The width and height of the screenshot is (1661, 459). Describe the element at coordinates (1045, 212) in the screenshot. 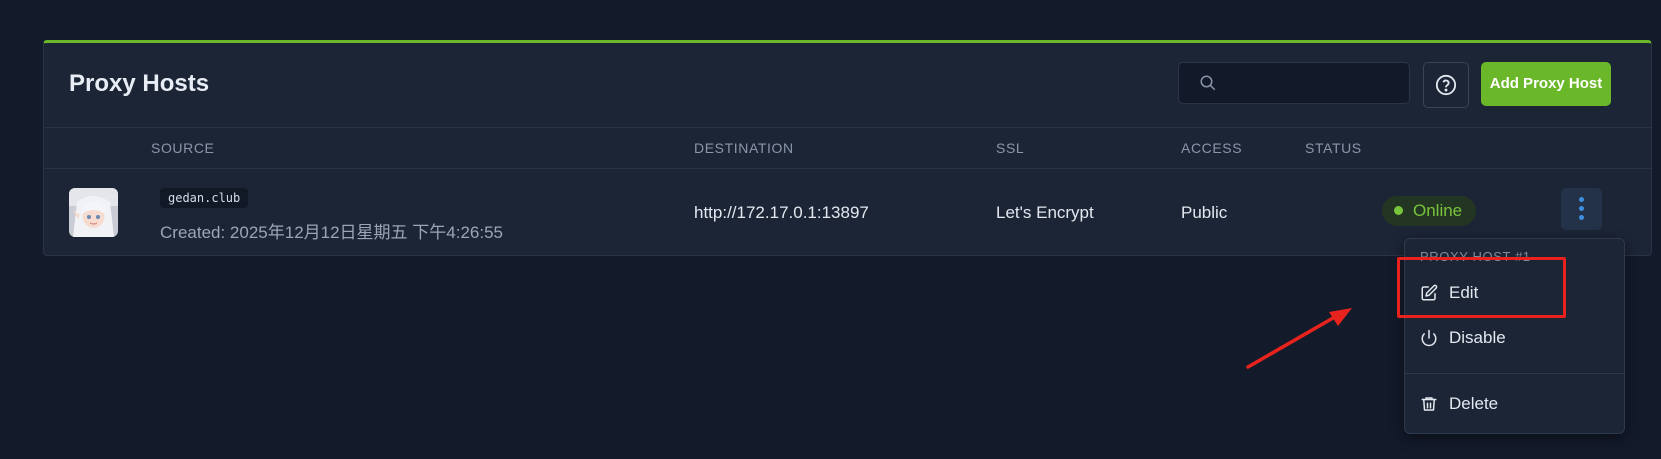

I see `ssl-cell: Let's Encrypt` at that location.